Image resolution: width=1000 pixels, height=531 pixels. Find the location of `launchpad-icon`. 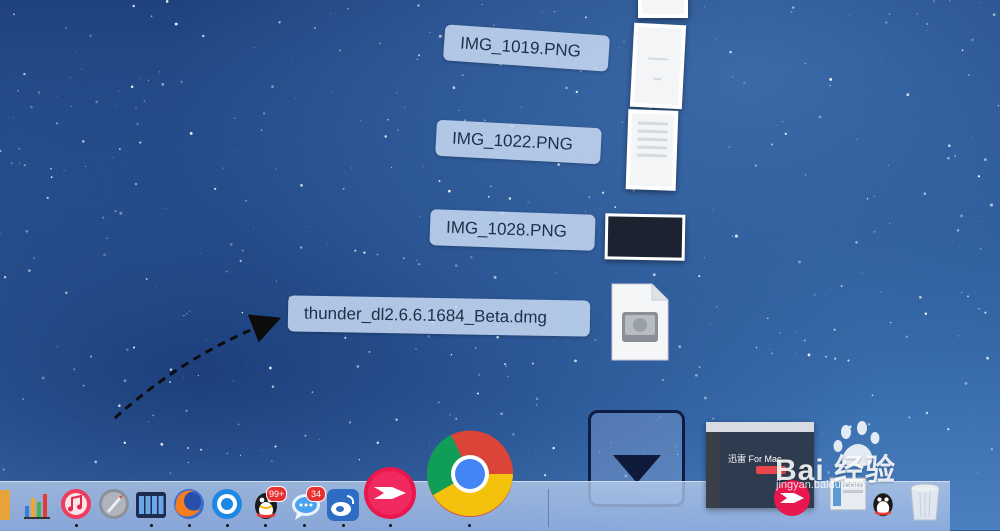

launchpad-icon is located at coordinates (114, 504).